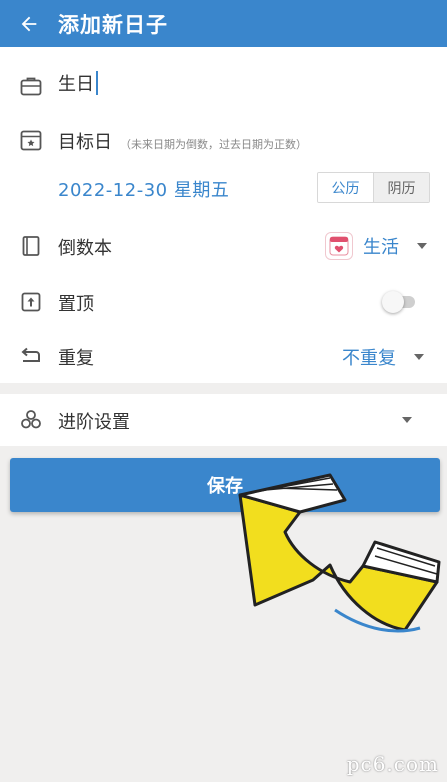  I want to click on event-name-input: 生日, so click(78, 83).